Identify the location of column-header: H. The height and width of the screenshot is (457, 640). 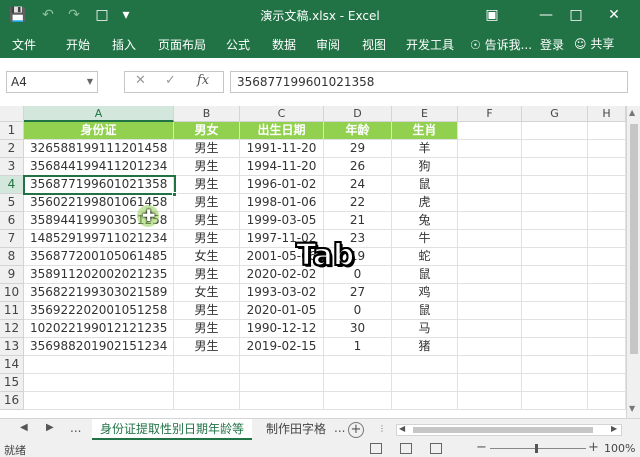
(607, 114).